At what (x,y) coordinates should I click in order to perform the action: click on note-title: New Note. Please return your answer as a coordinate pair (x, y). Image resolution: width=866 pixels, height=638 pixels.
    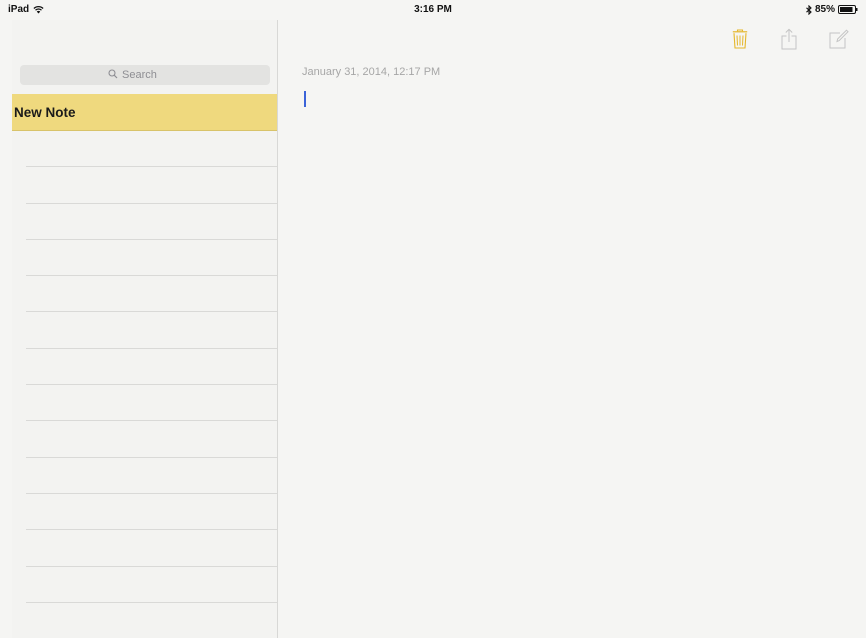
    Looking at the image, I should click on (45, 112).